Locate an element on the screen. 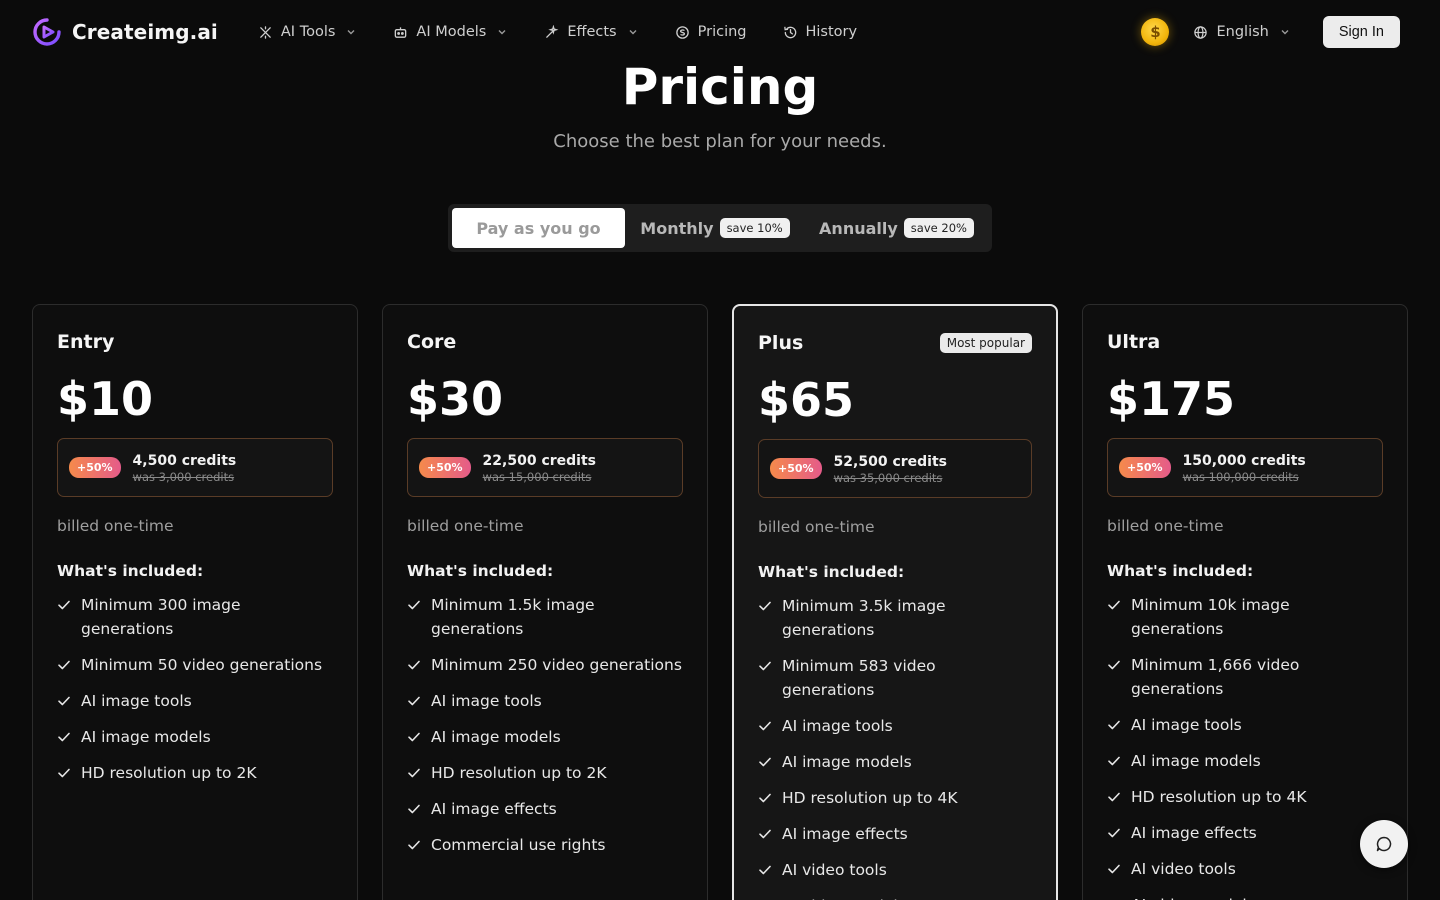  plan-name: Plus is located at coordinates (781, 343).